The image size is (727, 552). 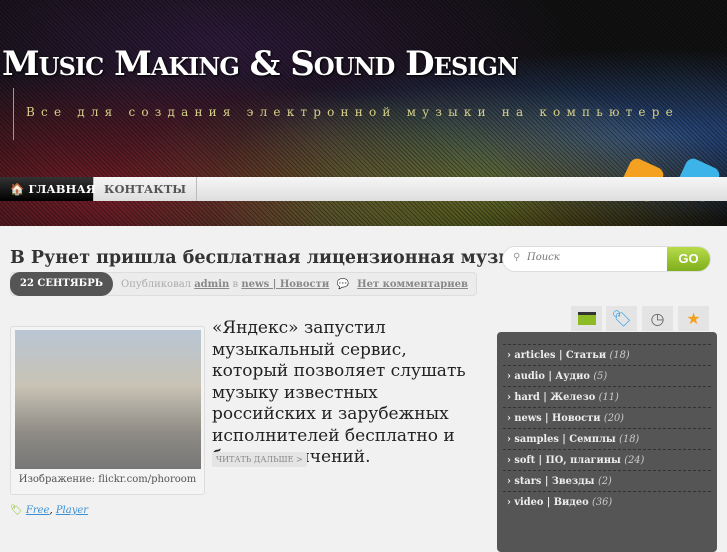 I want to click on category-count: (11), so click(x=608, y=397).